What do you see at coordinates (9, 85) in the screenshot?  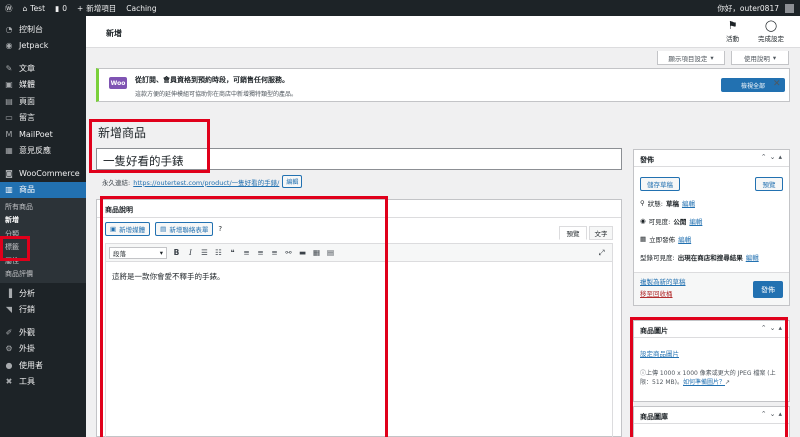 I see `media-icon: ▣` at bounding box center [9, 85].